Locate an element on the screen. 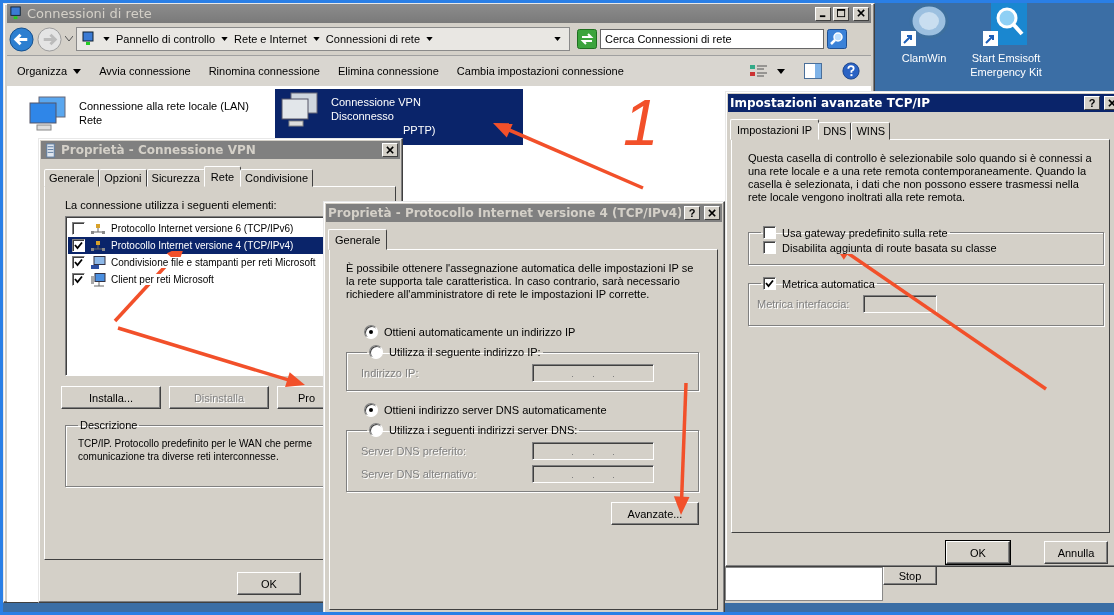 The height and width of the screenshot is (615, 1114). tab: Condivisione is located at coordinates (277, 178).